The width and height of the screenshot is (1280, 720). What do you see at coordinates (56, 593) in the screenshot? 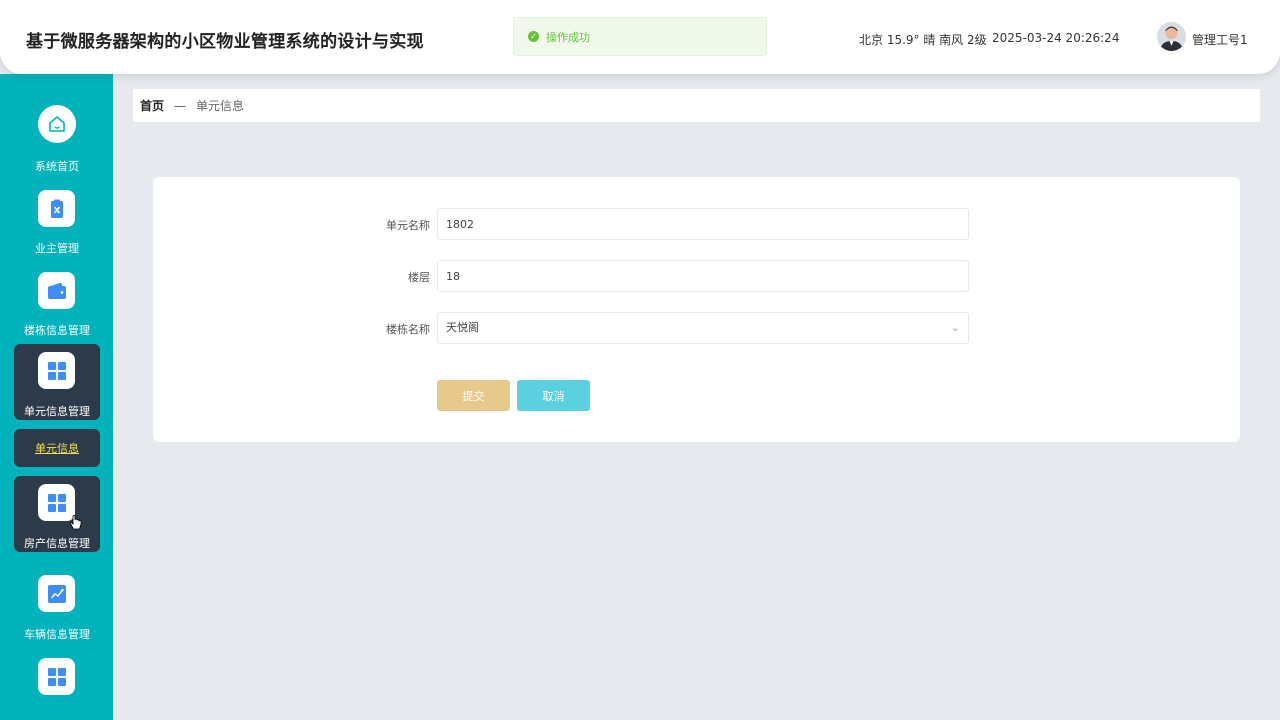
I see `chart-icon` at bounding box center [56, 593].